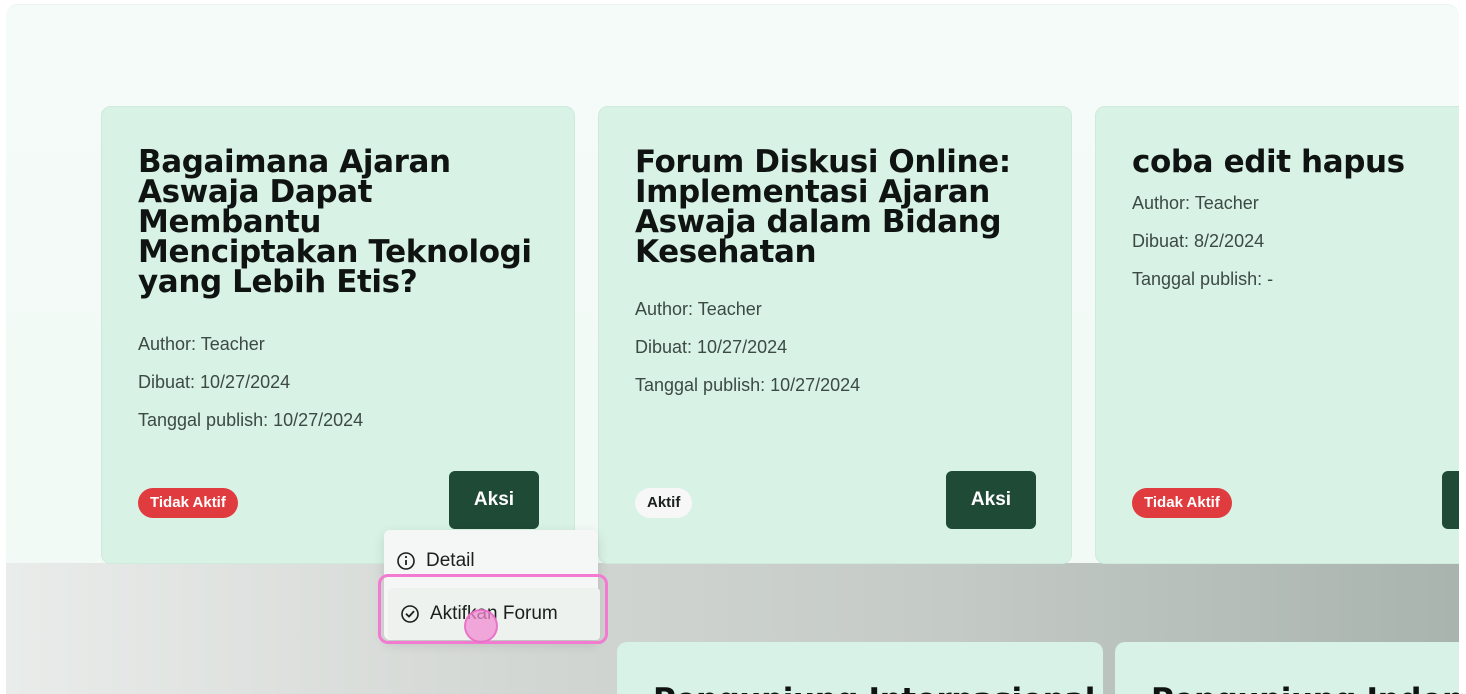 This screenshot has height=694, width=1466. I want to click on check-circle-icon, so click(410, 614).